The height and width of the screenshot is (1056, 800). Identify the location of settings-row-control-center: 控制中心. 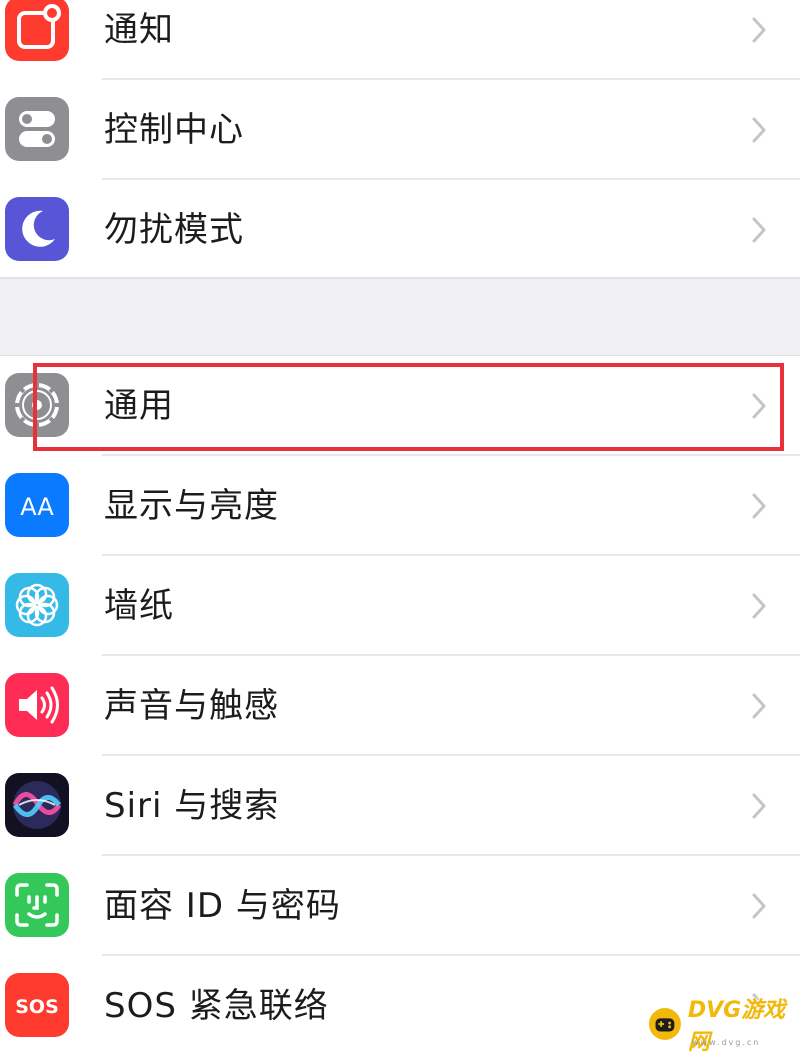
(400, 130).